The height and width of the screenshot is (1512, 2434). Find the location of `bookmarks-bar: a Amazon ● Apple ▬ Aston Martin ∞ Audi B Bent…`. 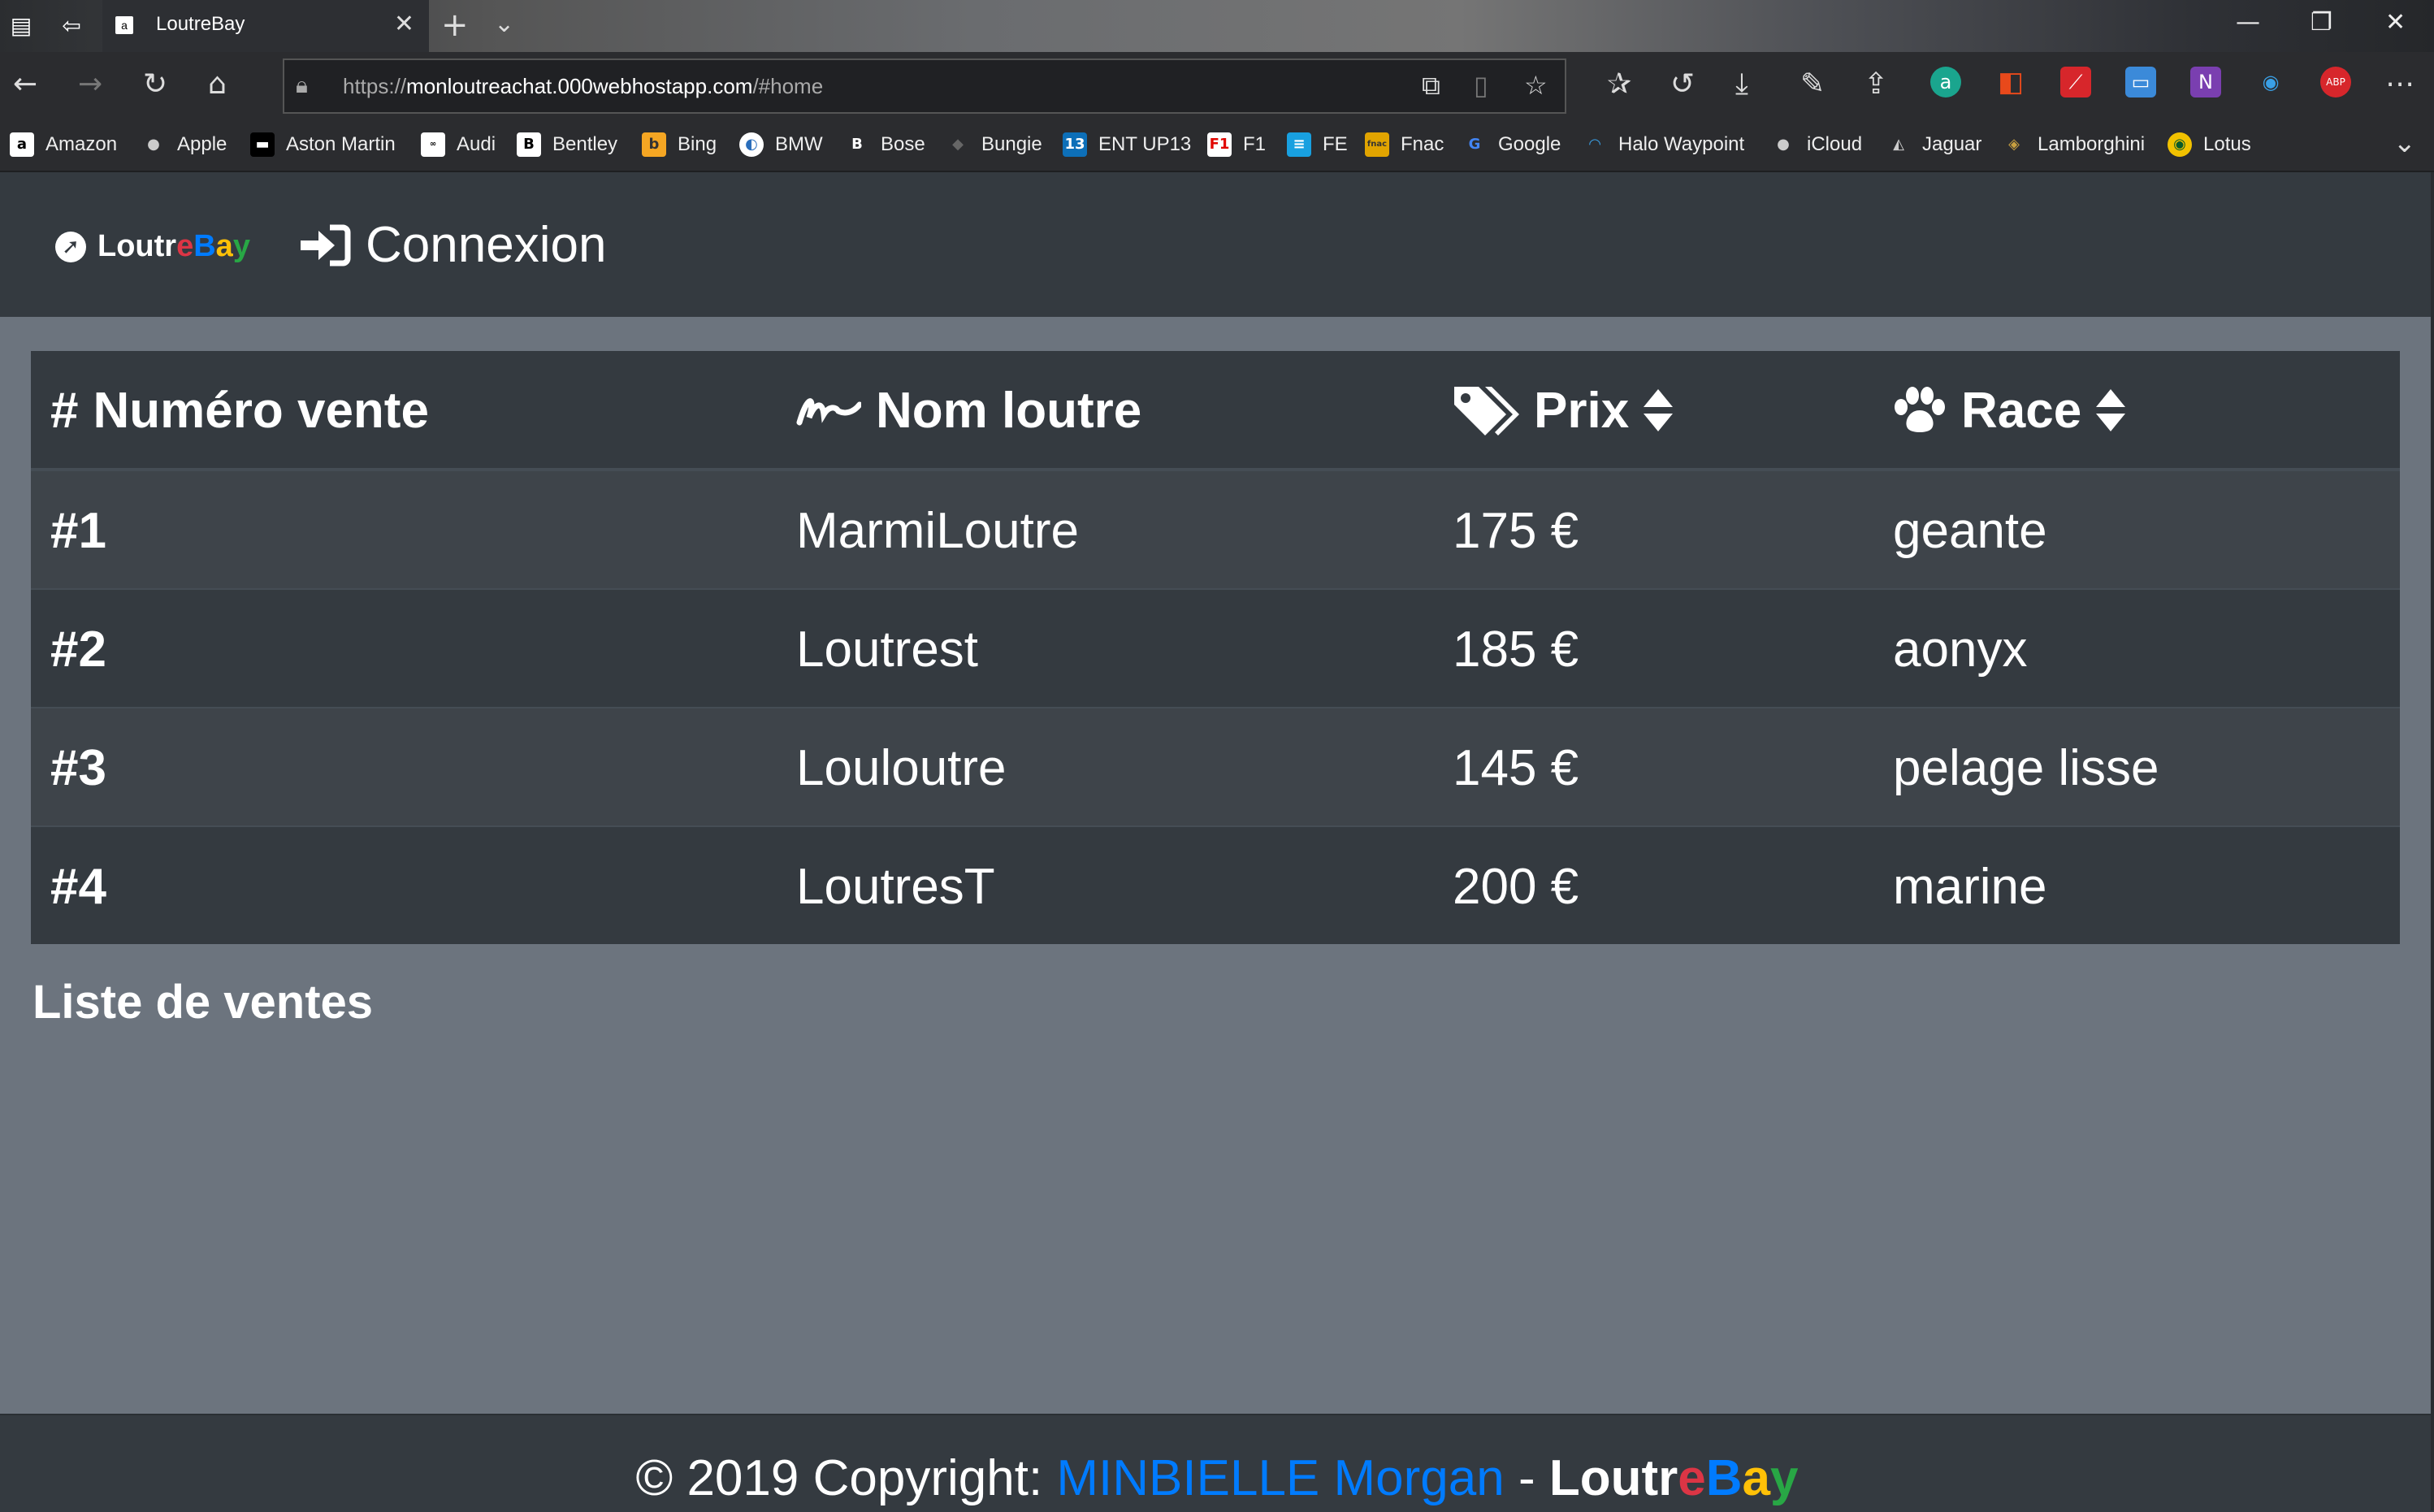

bookmarks-bar: a Amazon ● Apple ▬ Aston Martin ∞ Audi B Bent… is located at coordinates (1217, 145).